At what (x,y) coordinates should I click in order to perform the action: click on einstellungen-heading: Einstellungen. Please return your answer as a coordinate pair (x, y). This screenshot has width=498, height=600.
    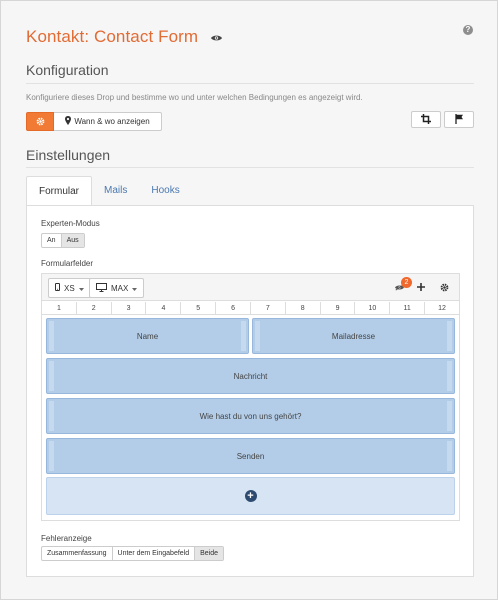
    Looking at the image, I should click on (68, 155).